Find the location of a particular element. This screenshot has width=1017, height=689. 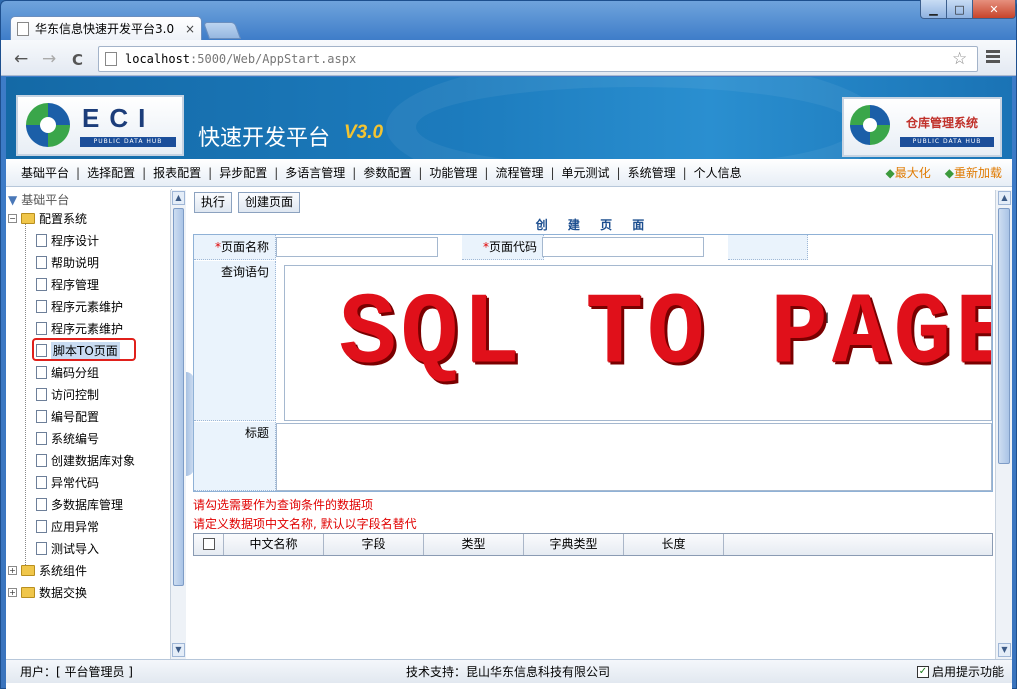

tree-item: 访问控制 is located at coordinates (67, 394).